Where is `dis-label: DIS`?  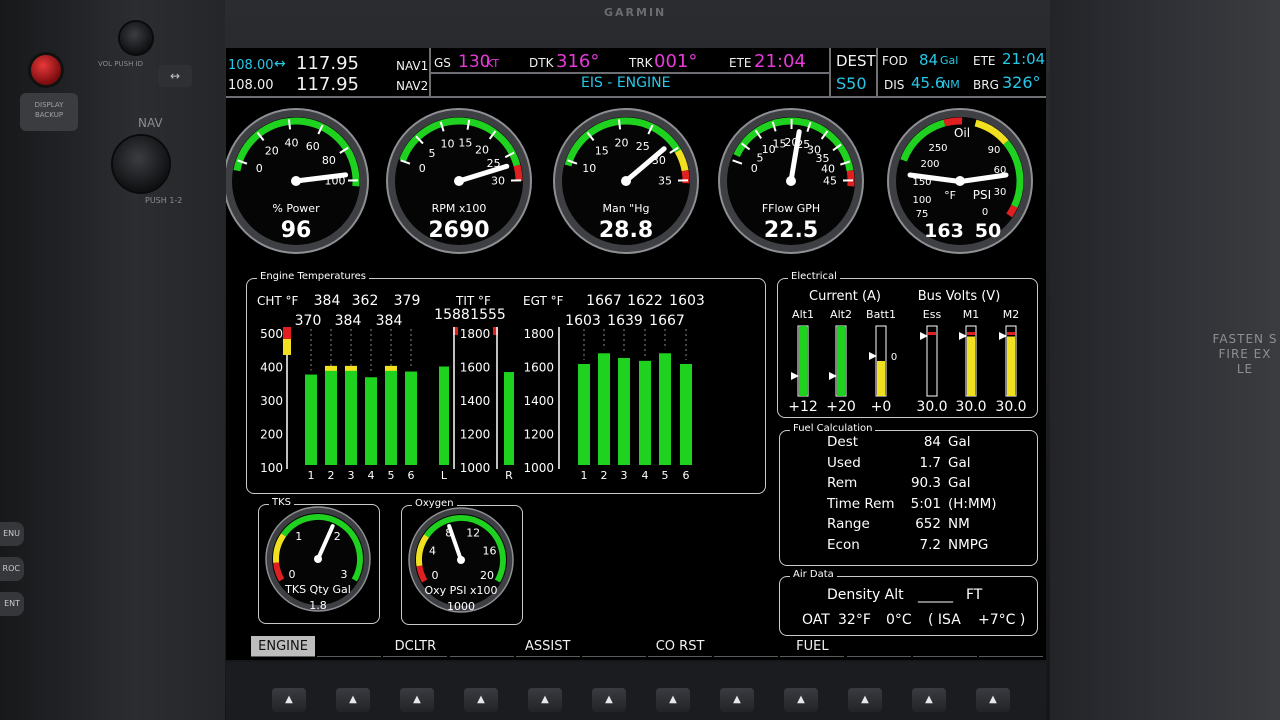 dis-label: DIS is located at coordinates (894, 85).